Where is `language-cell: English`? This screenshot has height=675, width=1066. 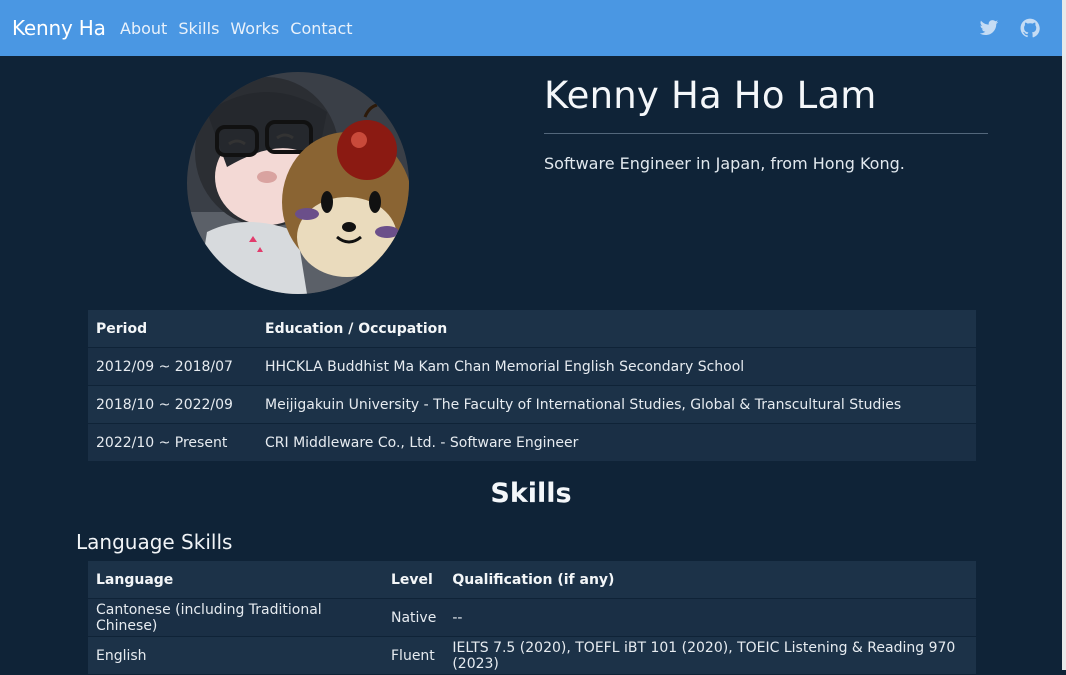
language-cell: English is located at coordinates (235, 655).